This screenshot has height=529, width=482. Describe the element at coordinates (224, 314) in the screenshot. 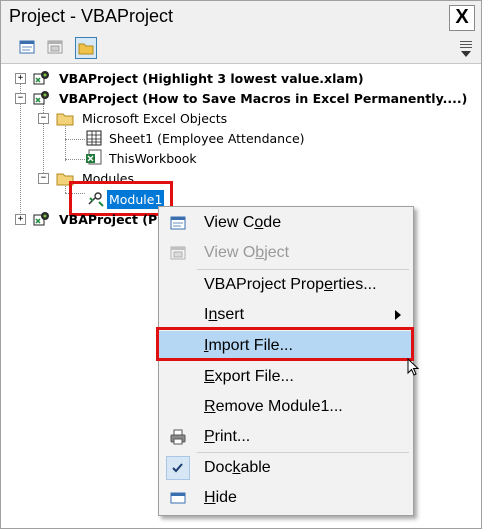

I see `menu-item-label: Insert` at that location.